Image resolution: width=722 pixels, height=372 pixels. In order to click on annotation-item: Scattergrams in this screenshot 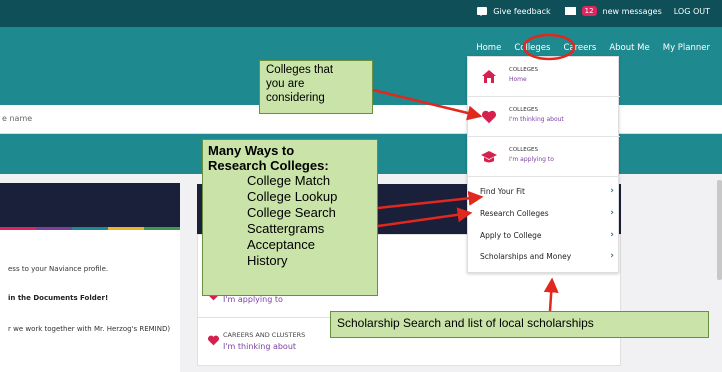, I will do `click(286, 228)`.